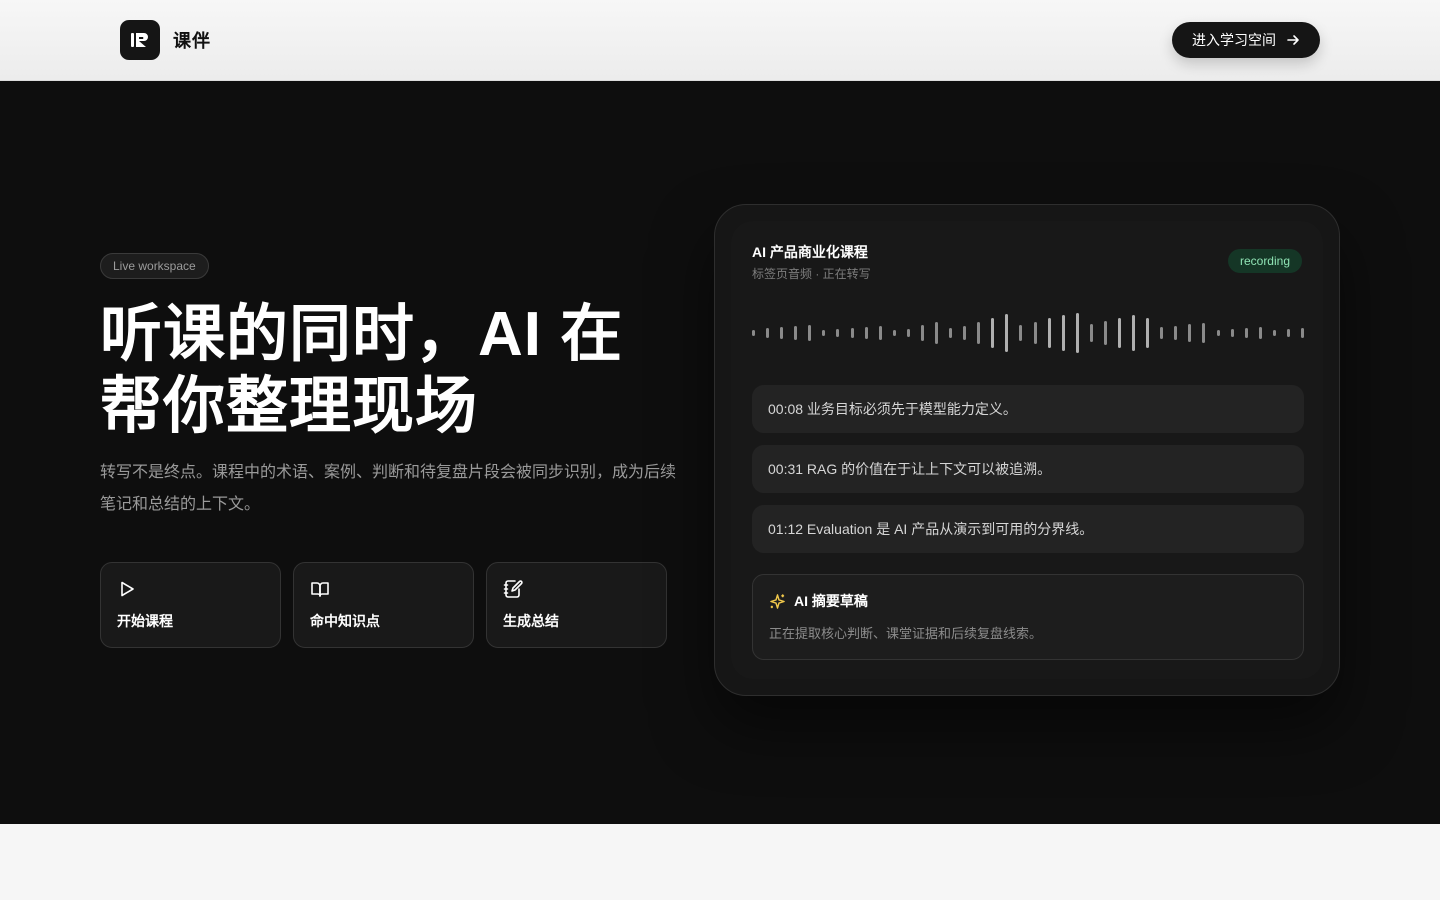  I want to click on start-course-button: 开始课程, so click(190, 605).